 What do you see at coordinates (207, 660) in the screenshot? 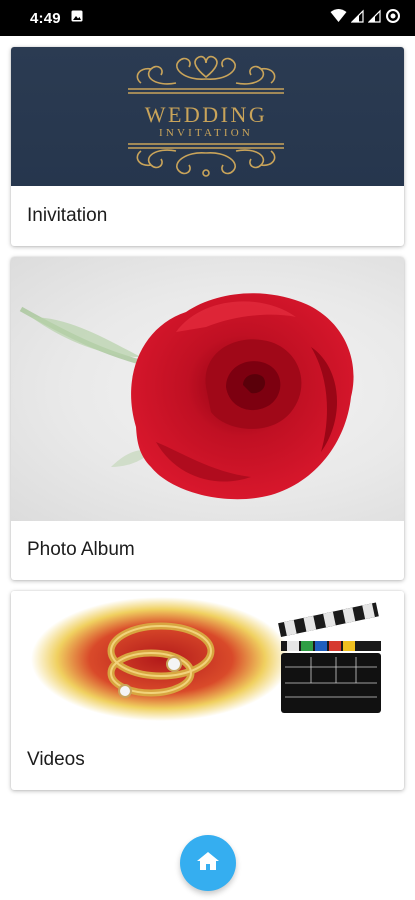
I see `videos-image` at bounding box center [207, 660].